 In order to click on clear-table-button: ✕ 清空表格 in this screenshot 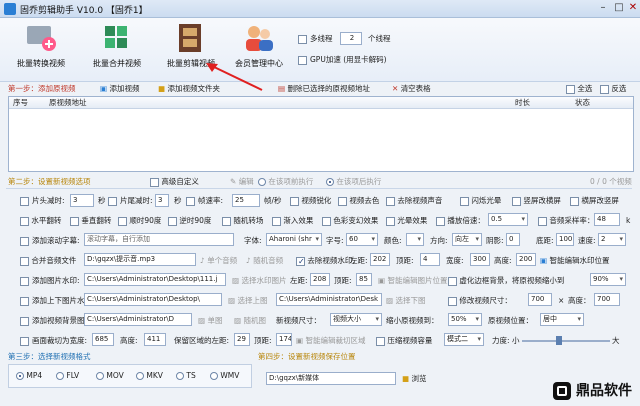, I will do `click(411, 89)`.